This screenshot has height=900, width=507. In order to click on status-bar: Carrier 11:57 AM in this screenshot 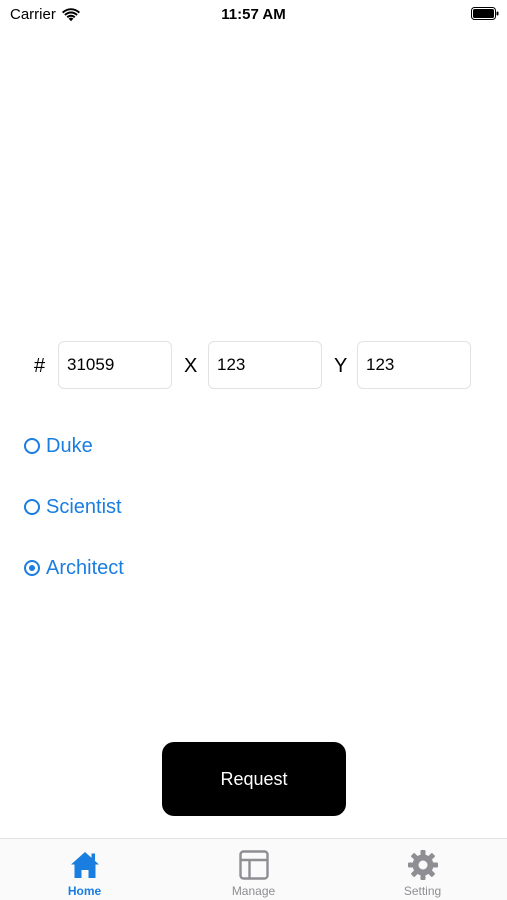, I will do `click(253, 14)`.